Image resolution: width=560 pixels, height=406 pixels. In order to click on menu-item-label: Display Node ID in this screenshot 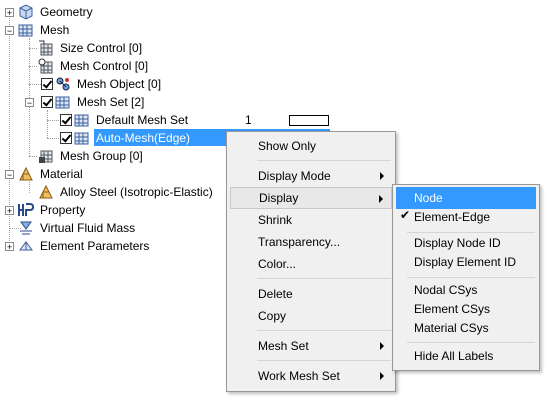, I will do `click(457, 243)`.